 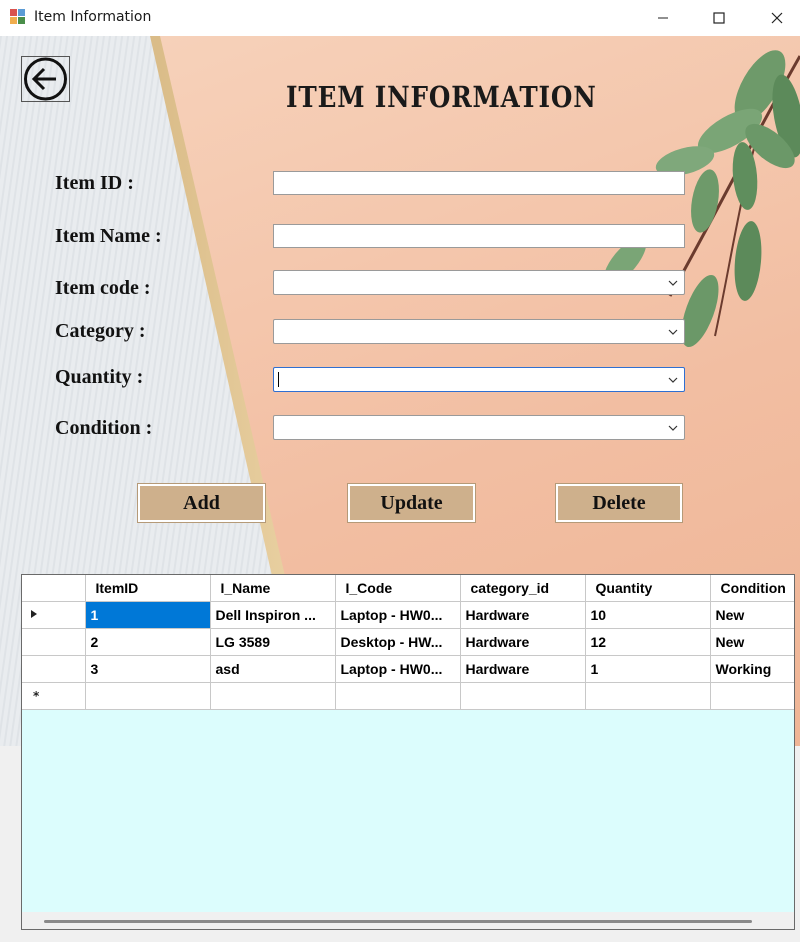 What do you see at coordinates (441, 97) in the screenshot?
I see `page-title: ITEM INFORMATION` at bounding box center [441, 97].